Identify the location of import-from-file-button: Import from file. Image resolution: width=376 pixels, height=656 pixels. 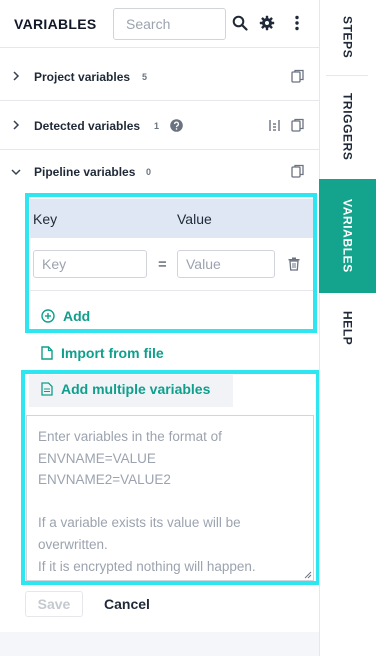
(102, 353).